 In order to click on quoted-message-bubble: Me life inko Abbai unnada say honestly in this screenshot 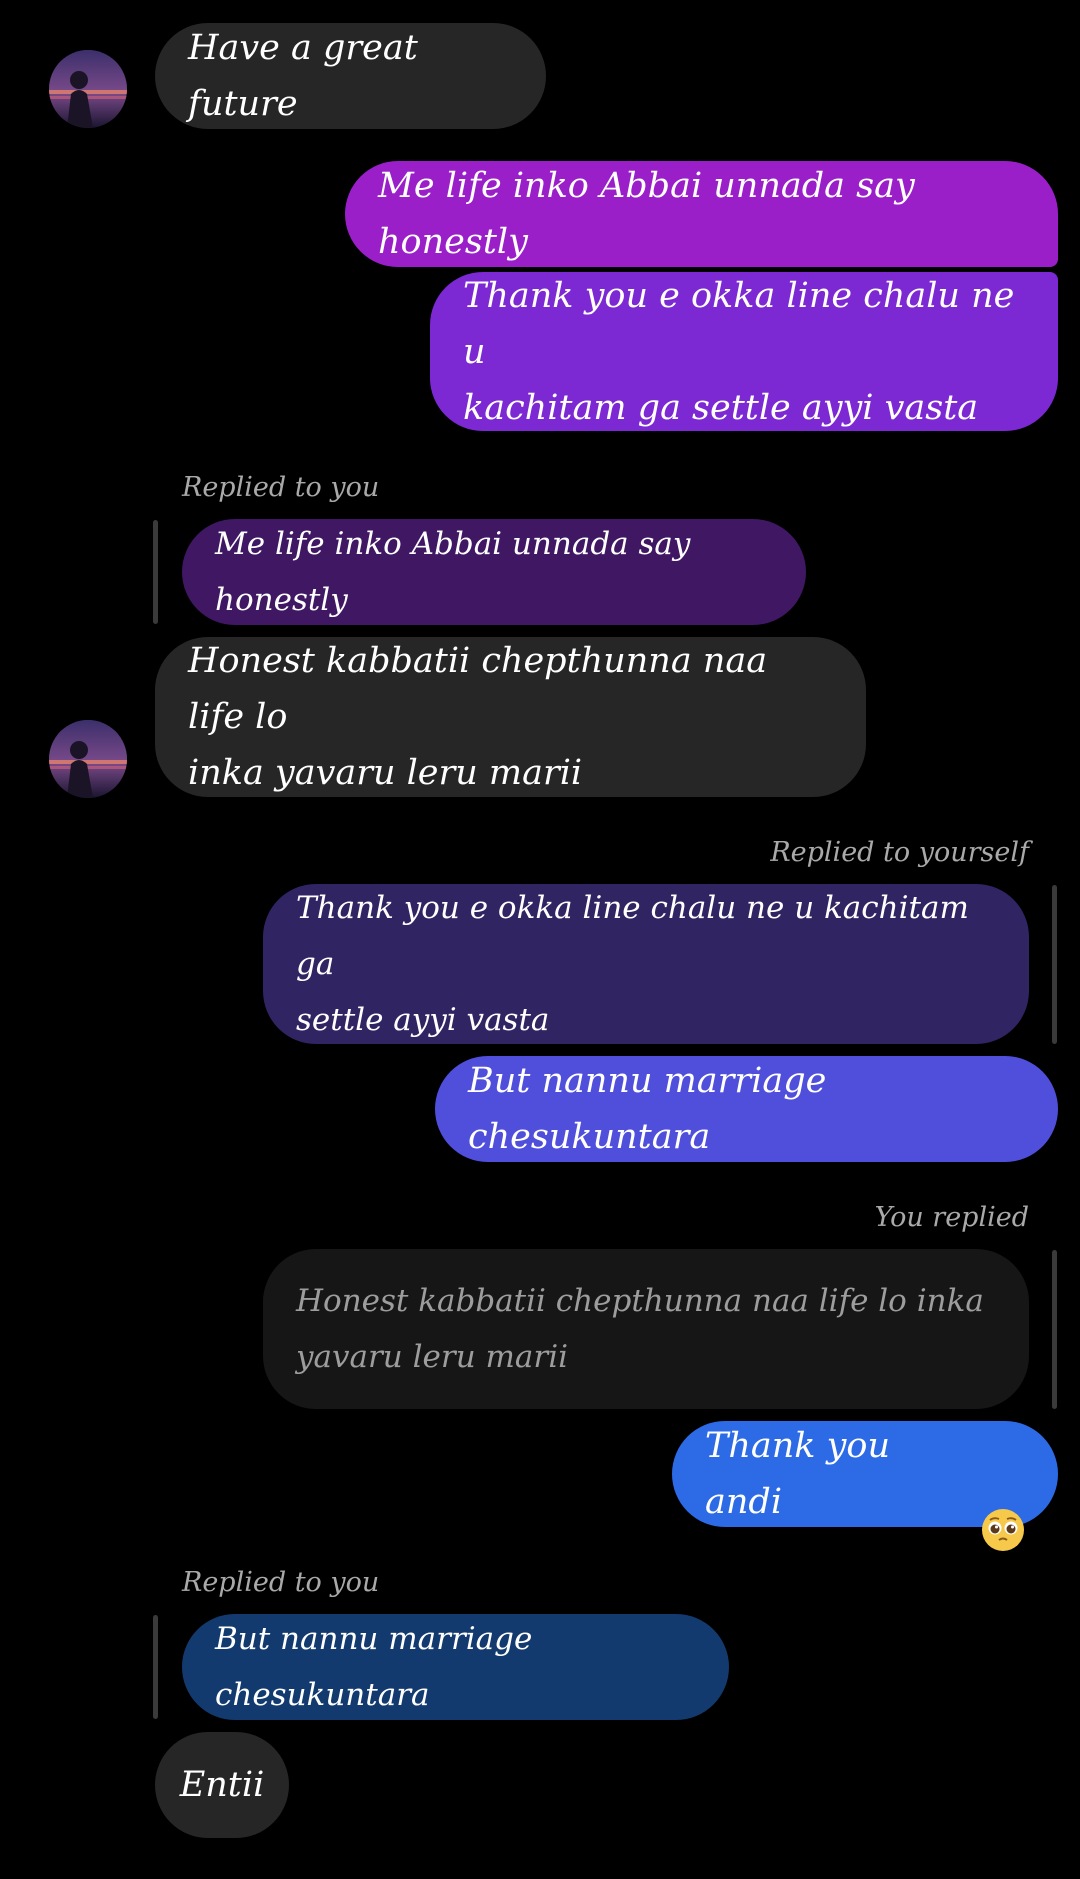, I will do `click(494, 572)`.